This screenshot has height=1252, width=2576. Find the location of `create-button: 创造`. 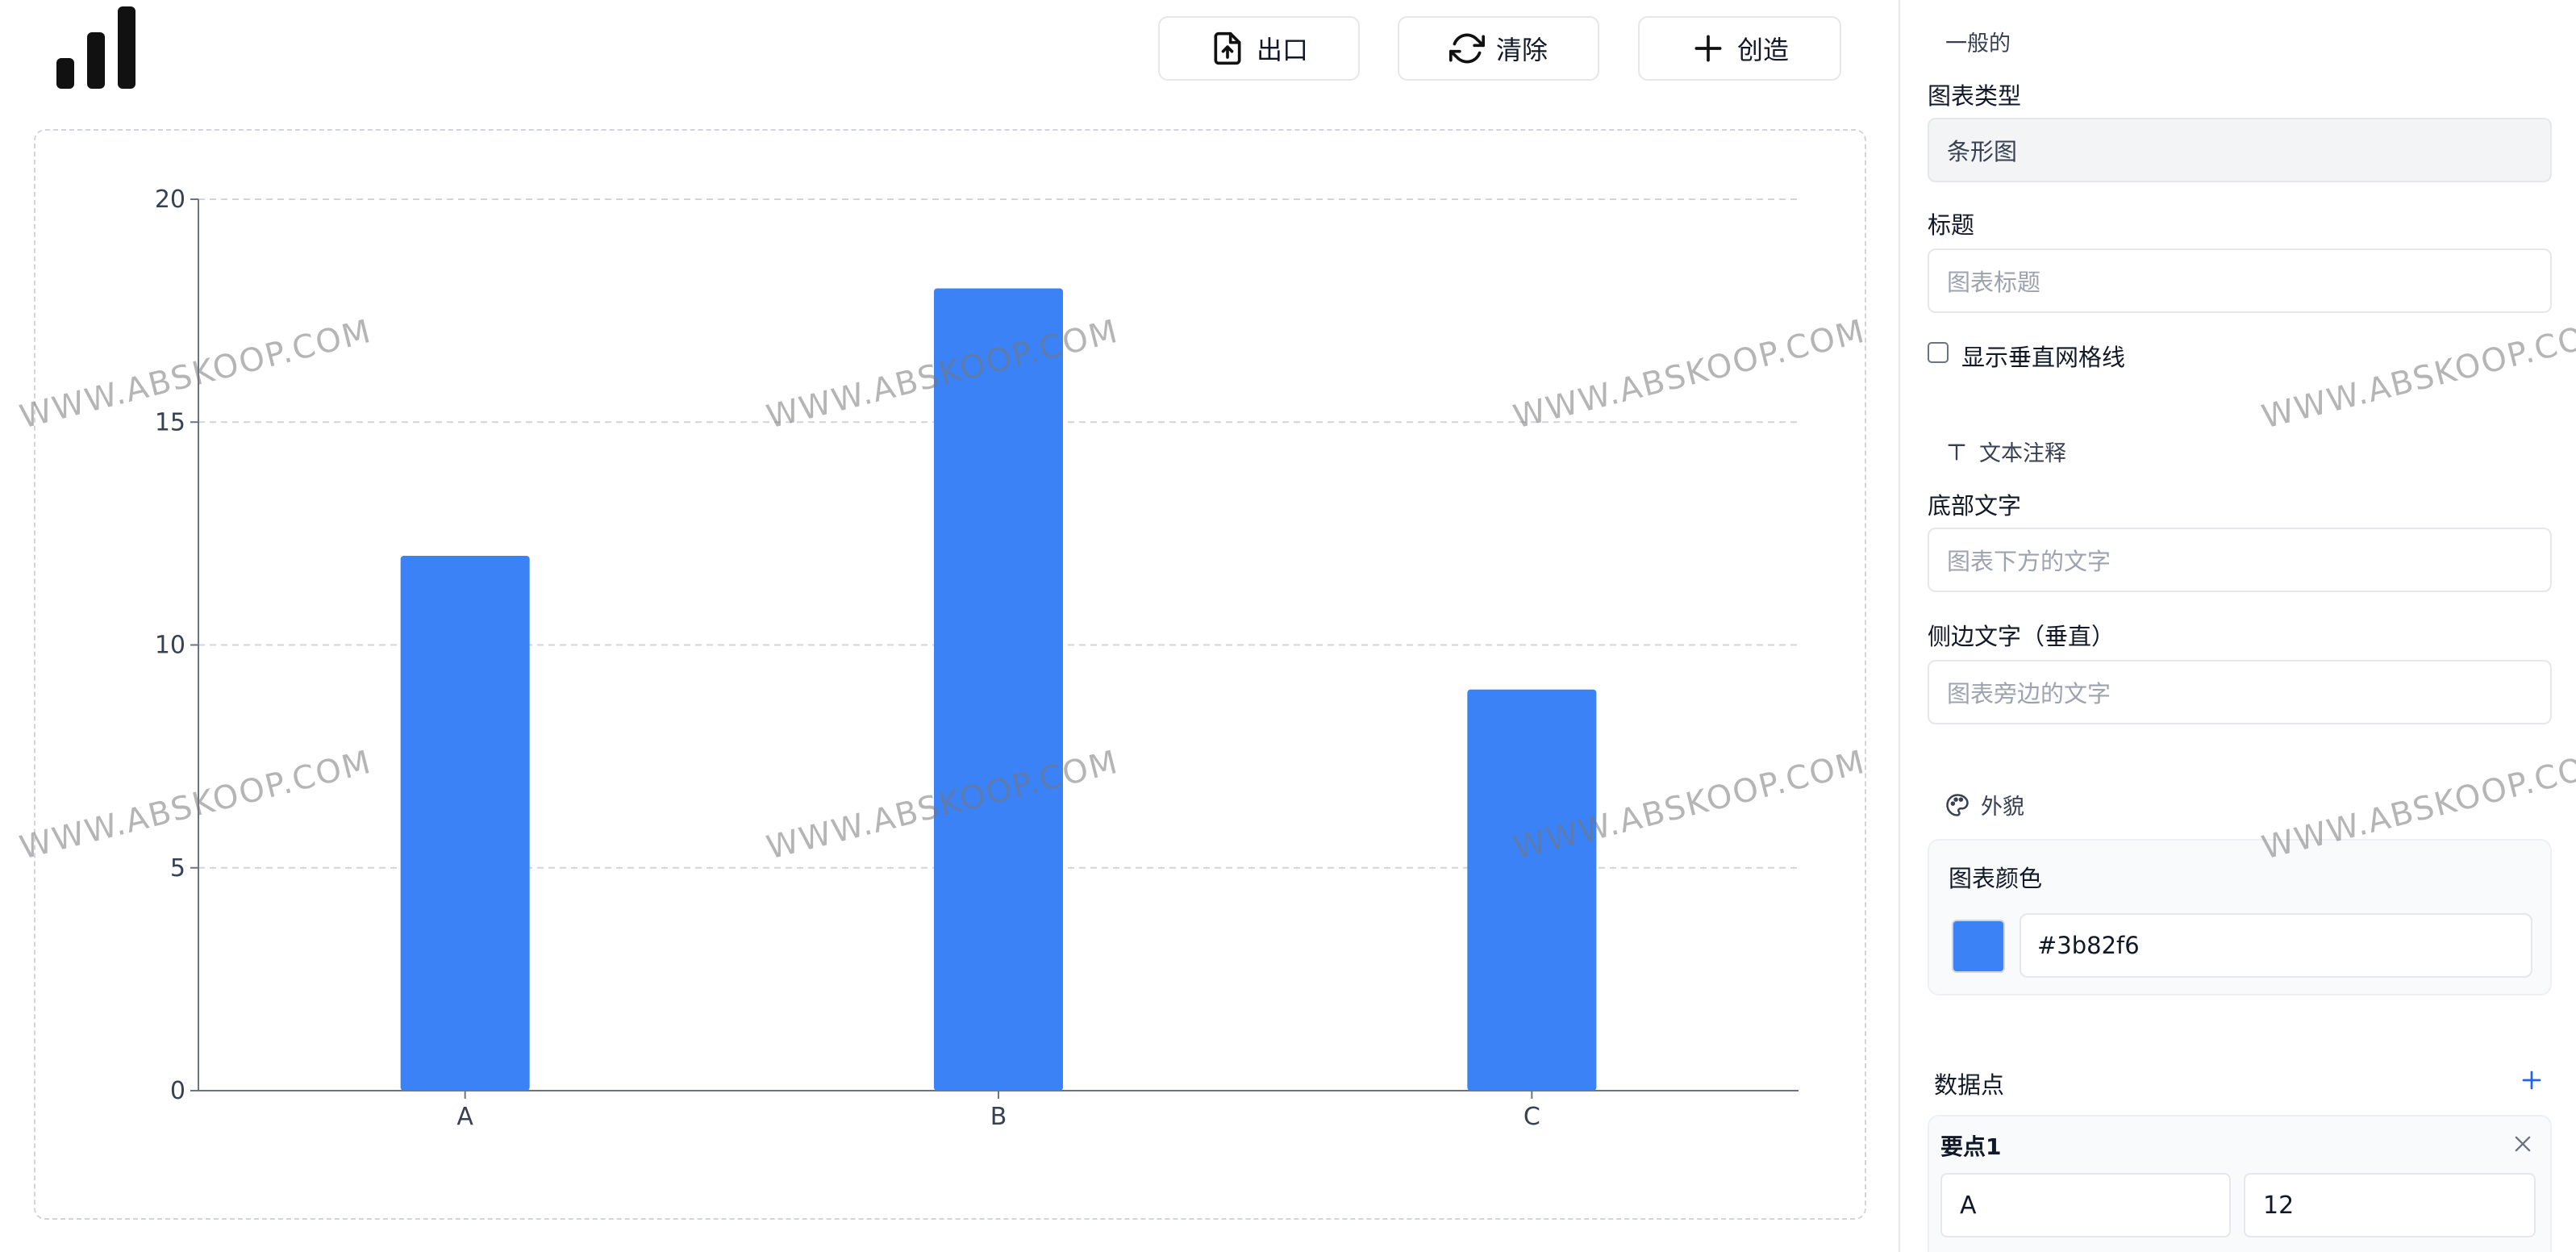

create-button: 创造 is located at coordinates (1739, 48).